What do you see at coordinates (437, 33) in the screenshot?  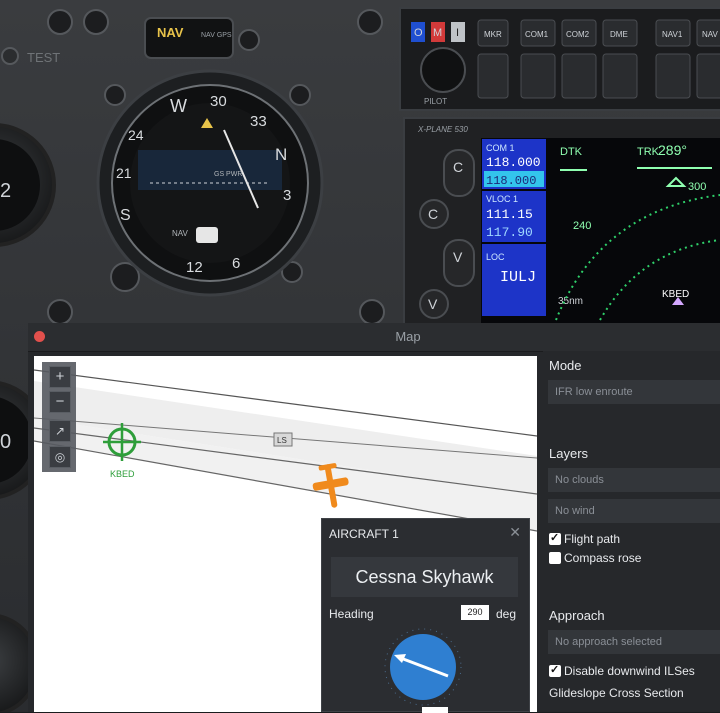 I see `svg-text: M` at bounding box center [437, 33].